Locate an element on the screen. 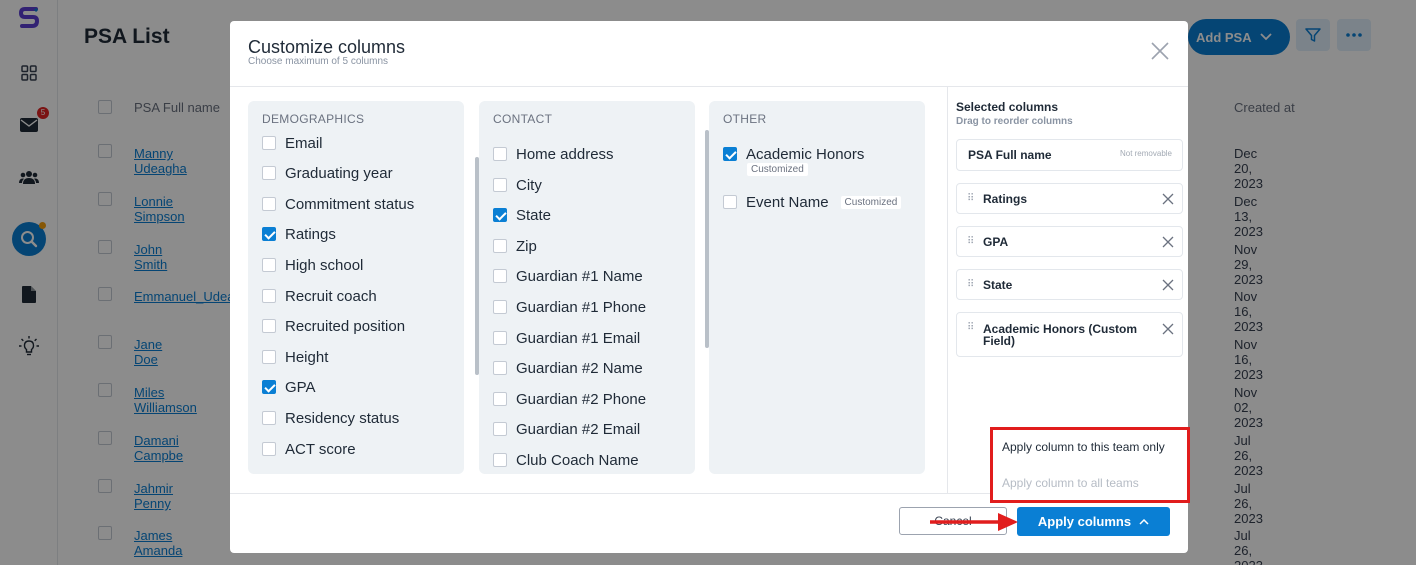 The height and width of the screenshot is (565, 1416). apply-all-teams-option: Apply column to all teams is located at coordinates (1070, 483).